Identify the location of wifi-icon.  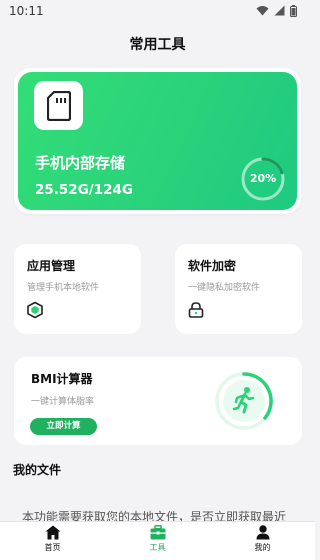
(262, 11).